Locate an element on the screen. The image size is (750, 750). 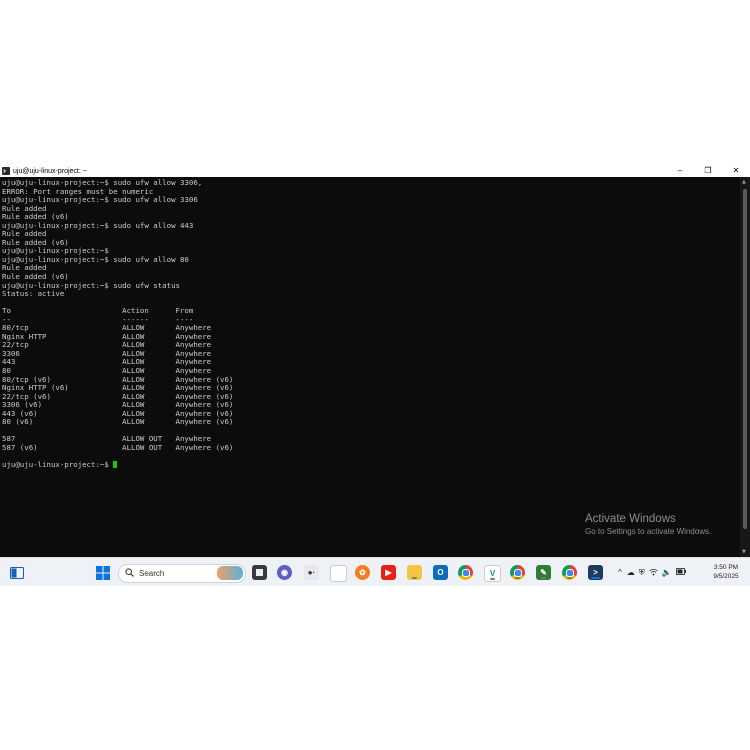
chrome-alt-icon is located at coordinates (569, 572).